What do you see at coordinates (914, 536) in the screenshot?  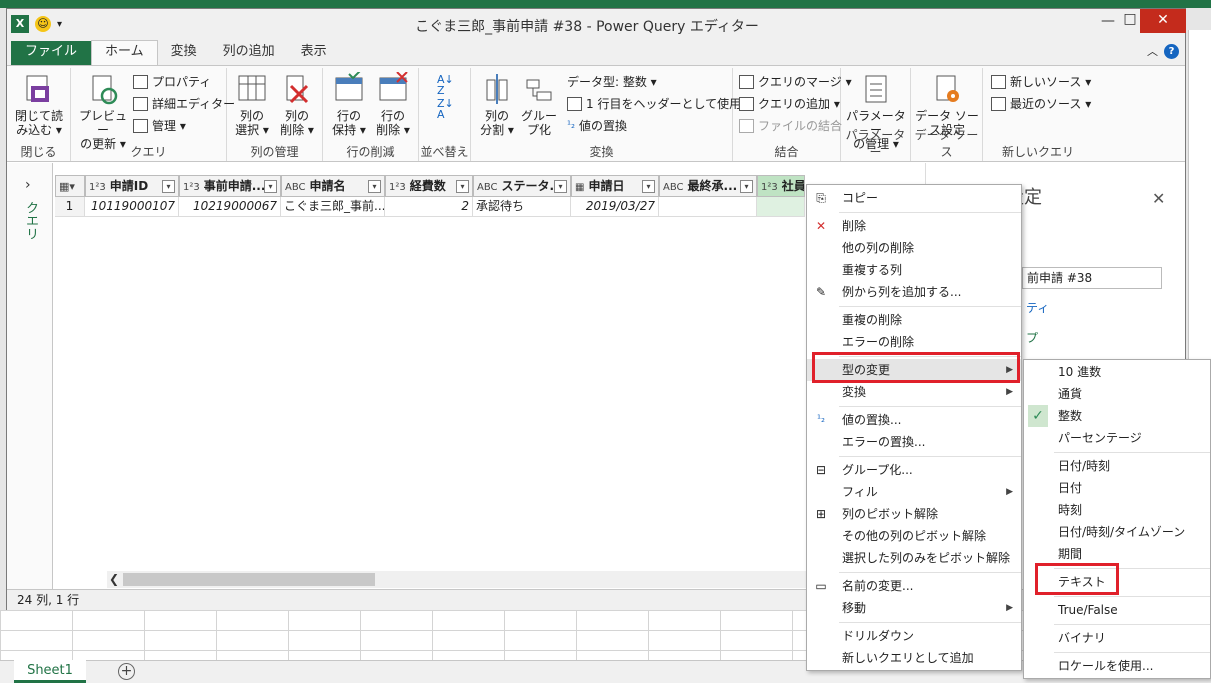 I see `menu-item-unpivot-other: その他の列のピボット解除` at bounding box center [914, 536].